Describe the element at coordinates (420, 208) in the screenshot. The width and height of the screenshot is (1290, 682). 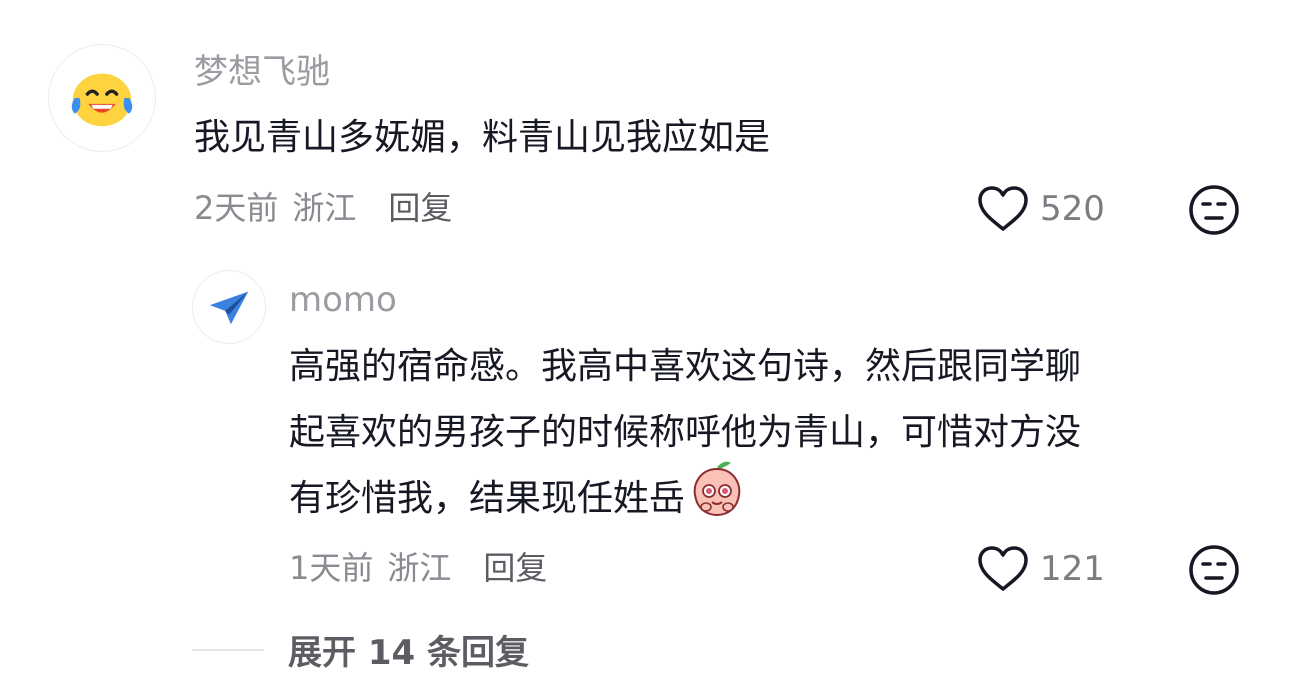
I see `reply-button: 回复` at that location.